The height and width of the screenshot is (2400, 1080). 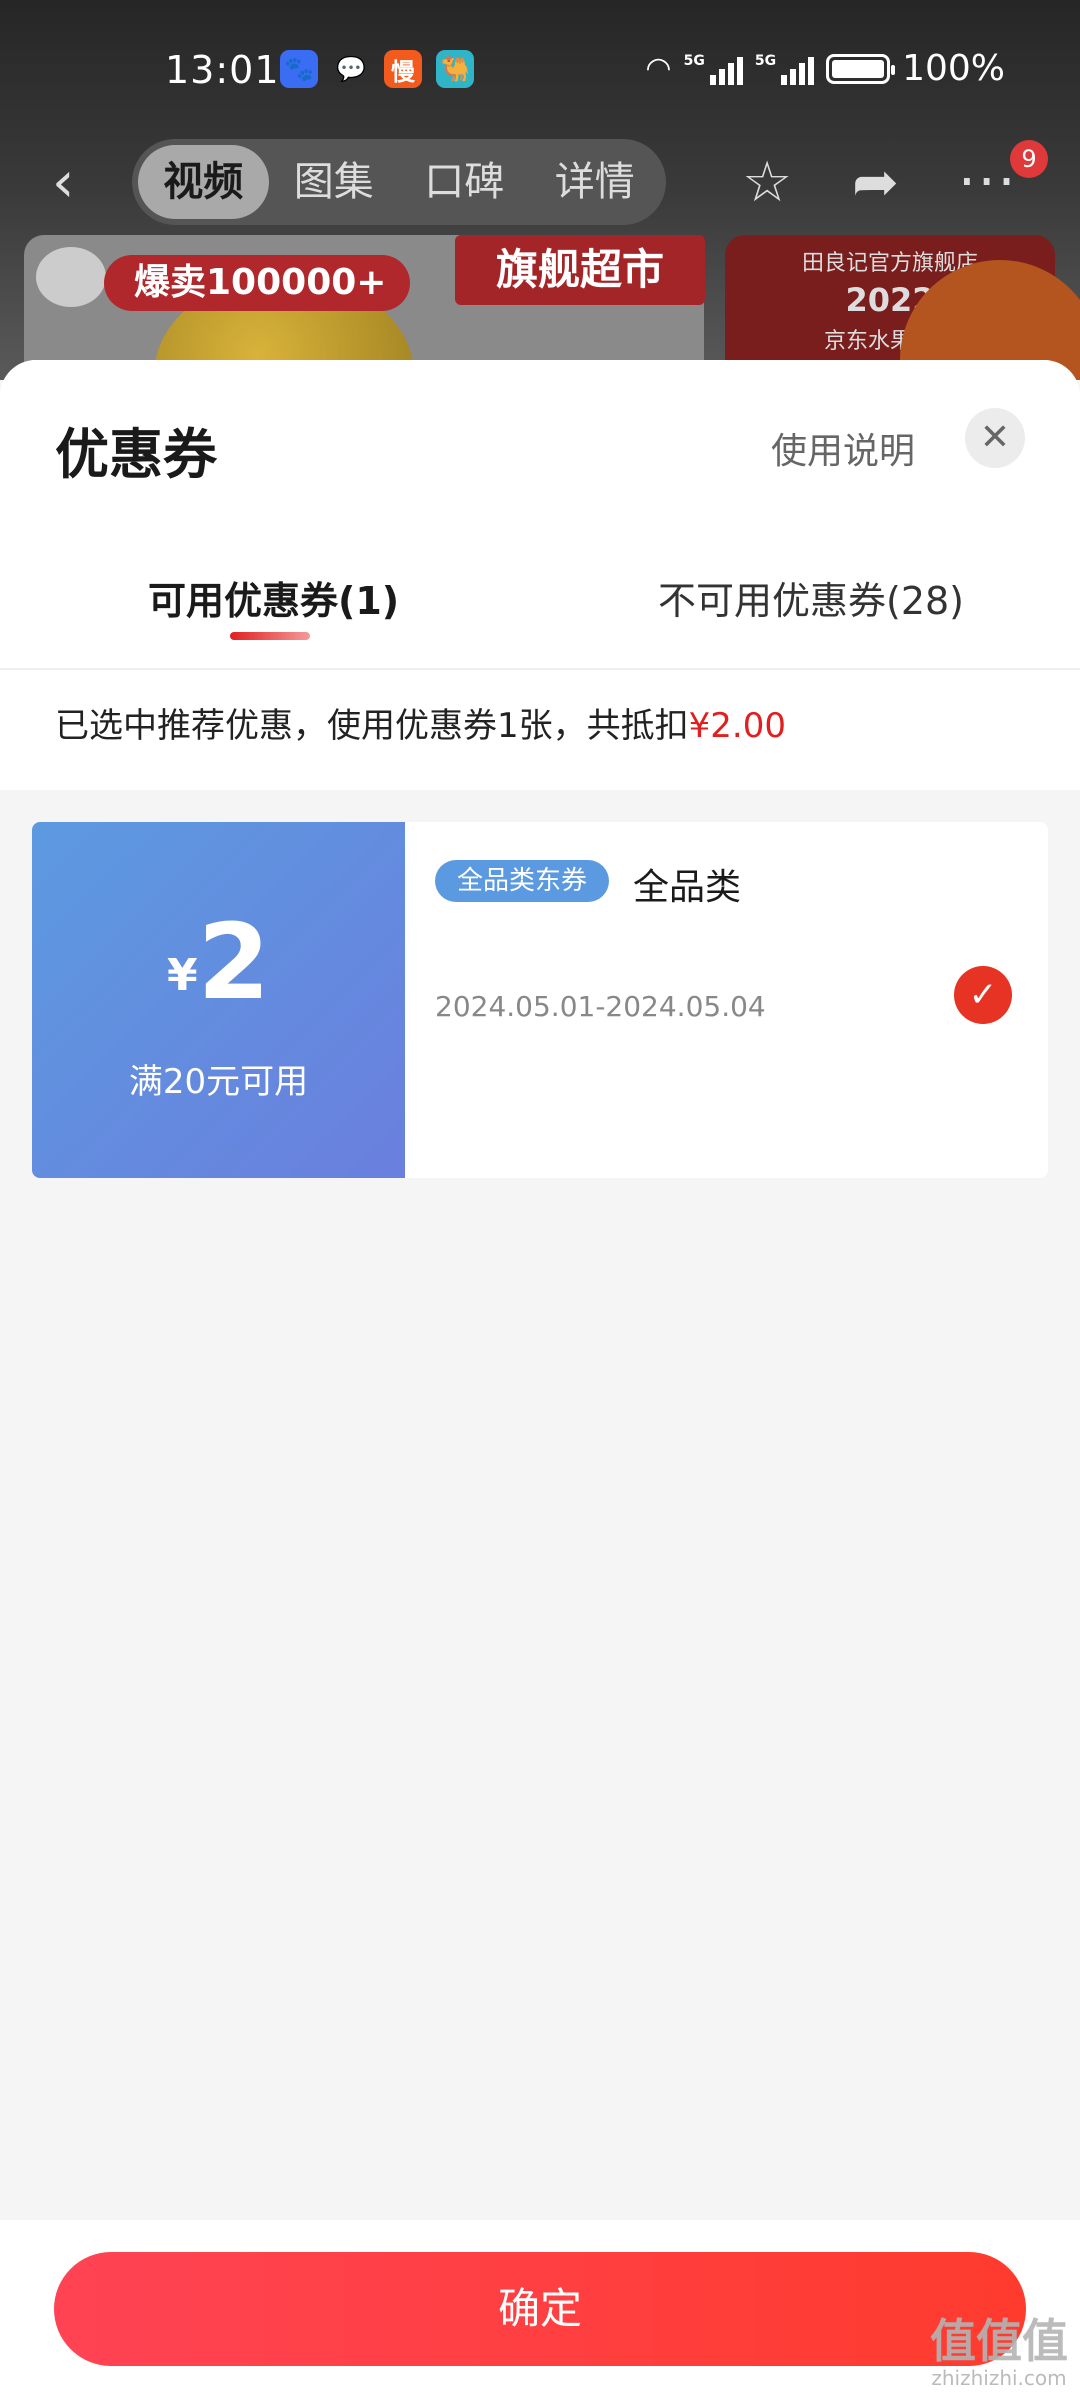 I want to click on jd-dog-logo, so click(x=71, y=277).